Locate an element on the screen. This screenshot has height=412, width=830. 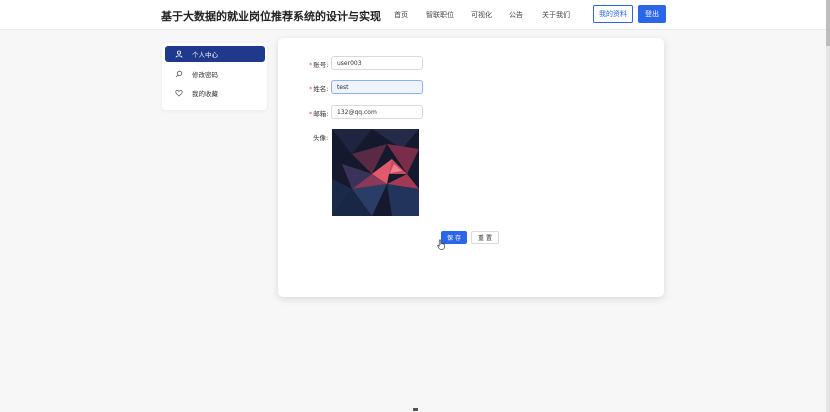
page-scrollbar is located at coordinates (828, 206).